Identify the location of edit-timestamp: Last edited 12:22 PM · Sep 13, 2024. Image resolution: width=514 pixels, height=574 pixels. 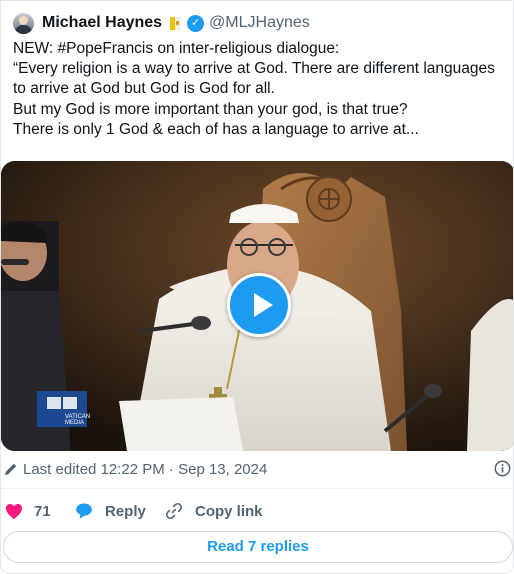
(135, 469).